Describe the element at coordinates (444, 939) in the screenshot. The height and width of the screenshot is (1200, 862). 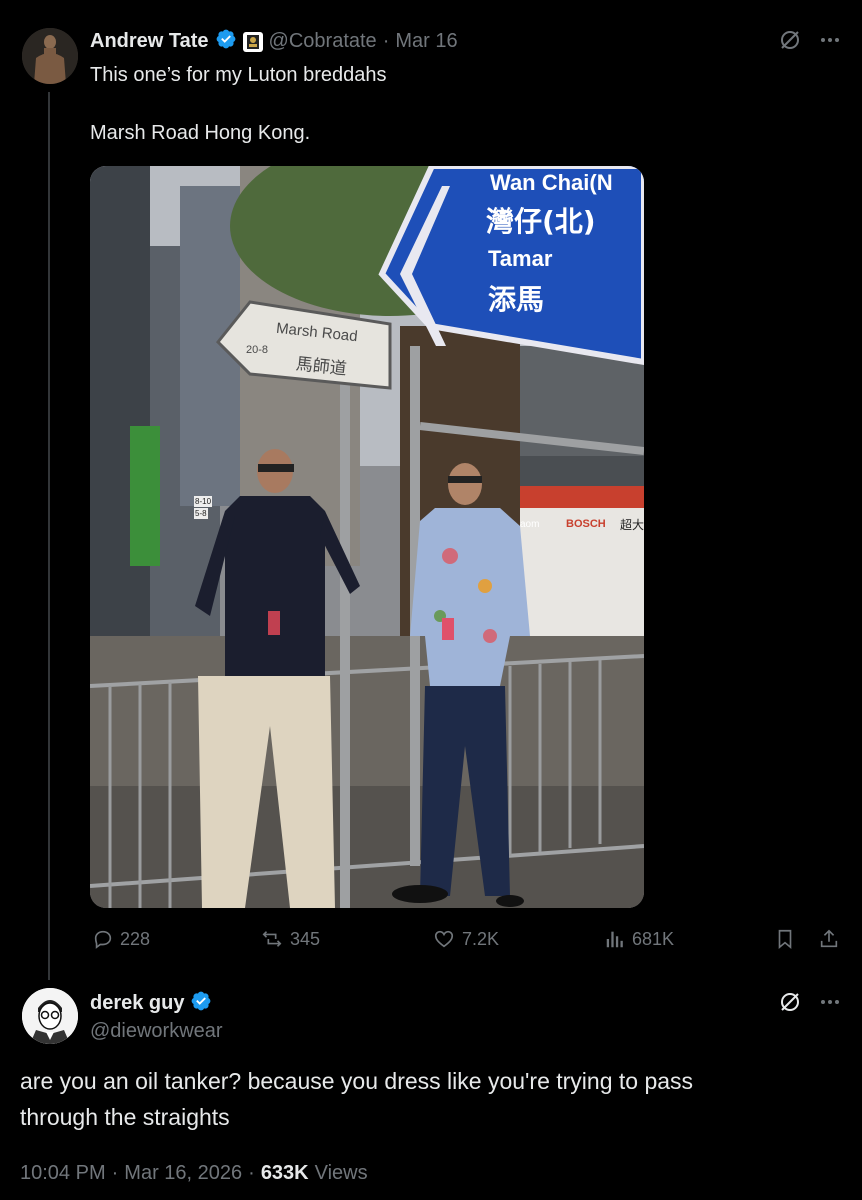
I see `heart-icon` at that location.